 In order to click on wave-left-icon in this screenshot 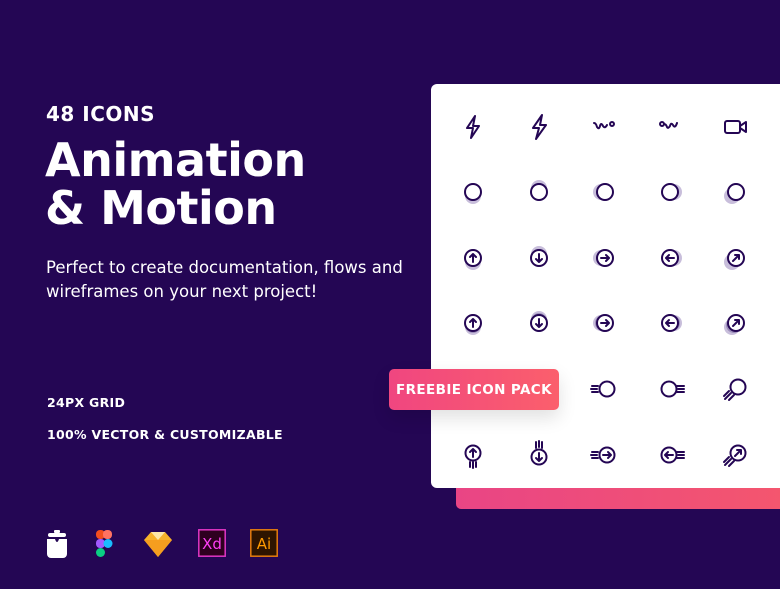, I will do `click(670, 127)`.